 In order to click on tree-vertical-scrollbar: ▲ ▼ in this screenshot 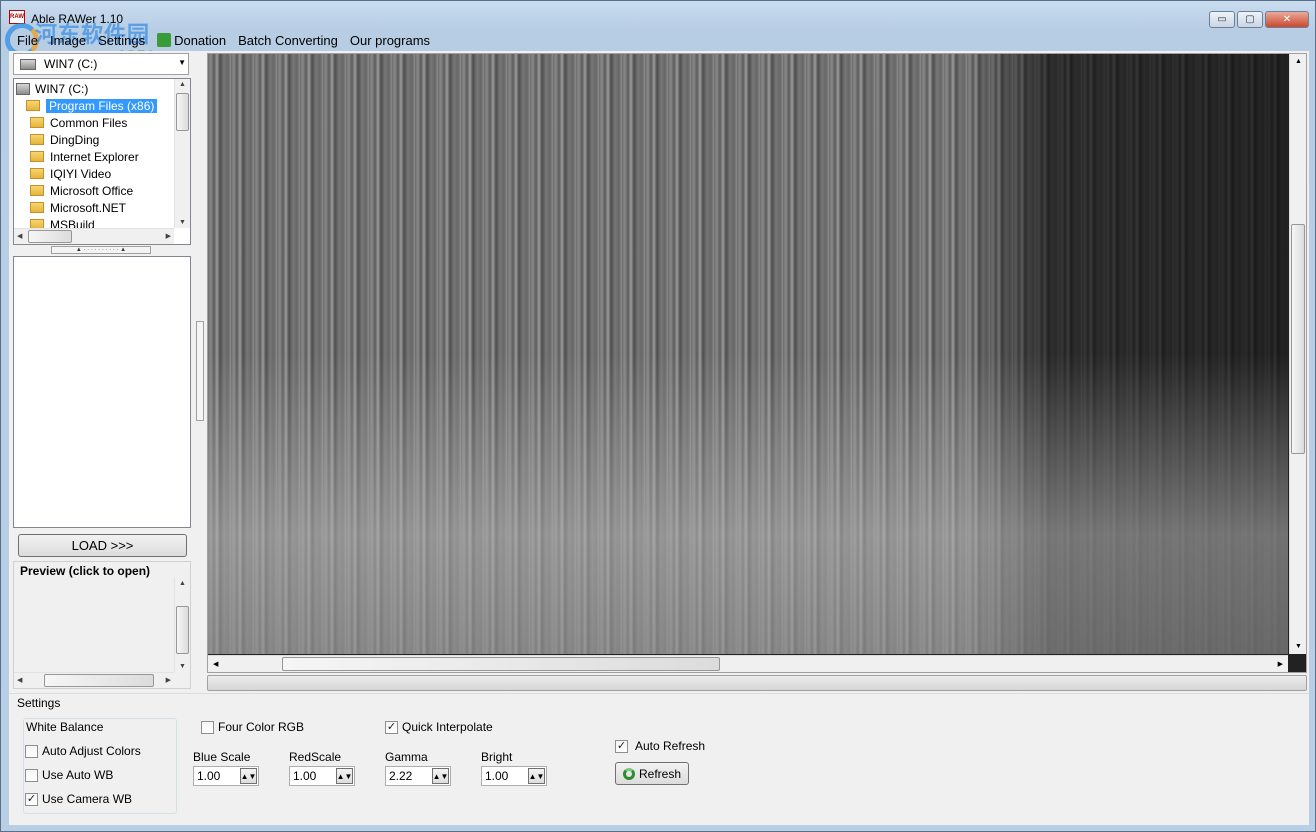, I will do `click(182, 153)`.